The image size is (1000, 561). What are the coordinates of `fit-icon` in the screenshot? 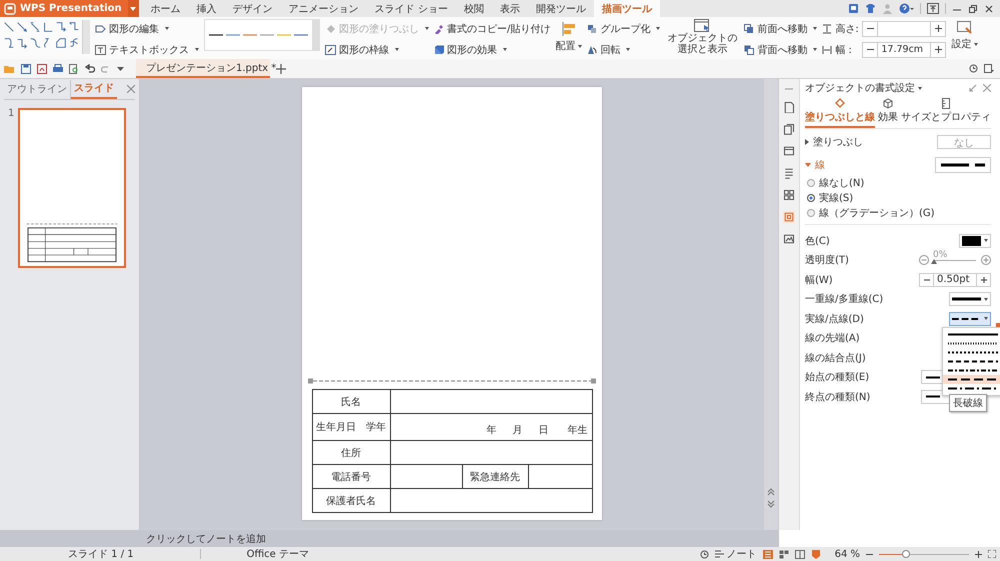 It's located at (992, 554).